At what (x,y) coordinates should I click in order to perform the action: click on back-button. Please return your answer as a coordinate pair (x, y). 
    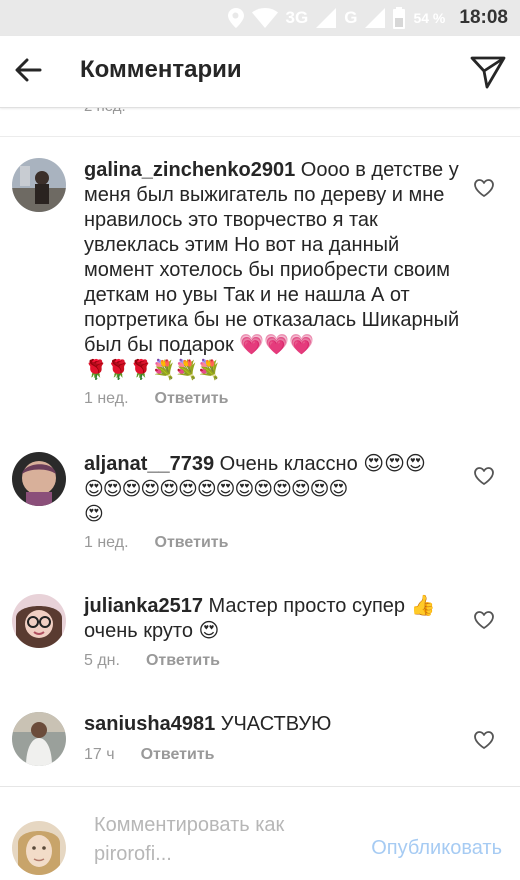
    Looking at the image, I should click on (28, 70).